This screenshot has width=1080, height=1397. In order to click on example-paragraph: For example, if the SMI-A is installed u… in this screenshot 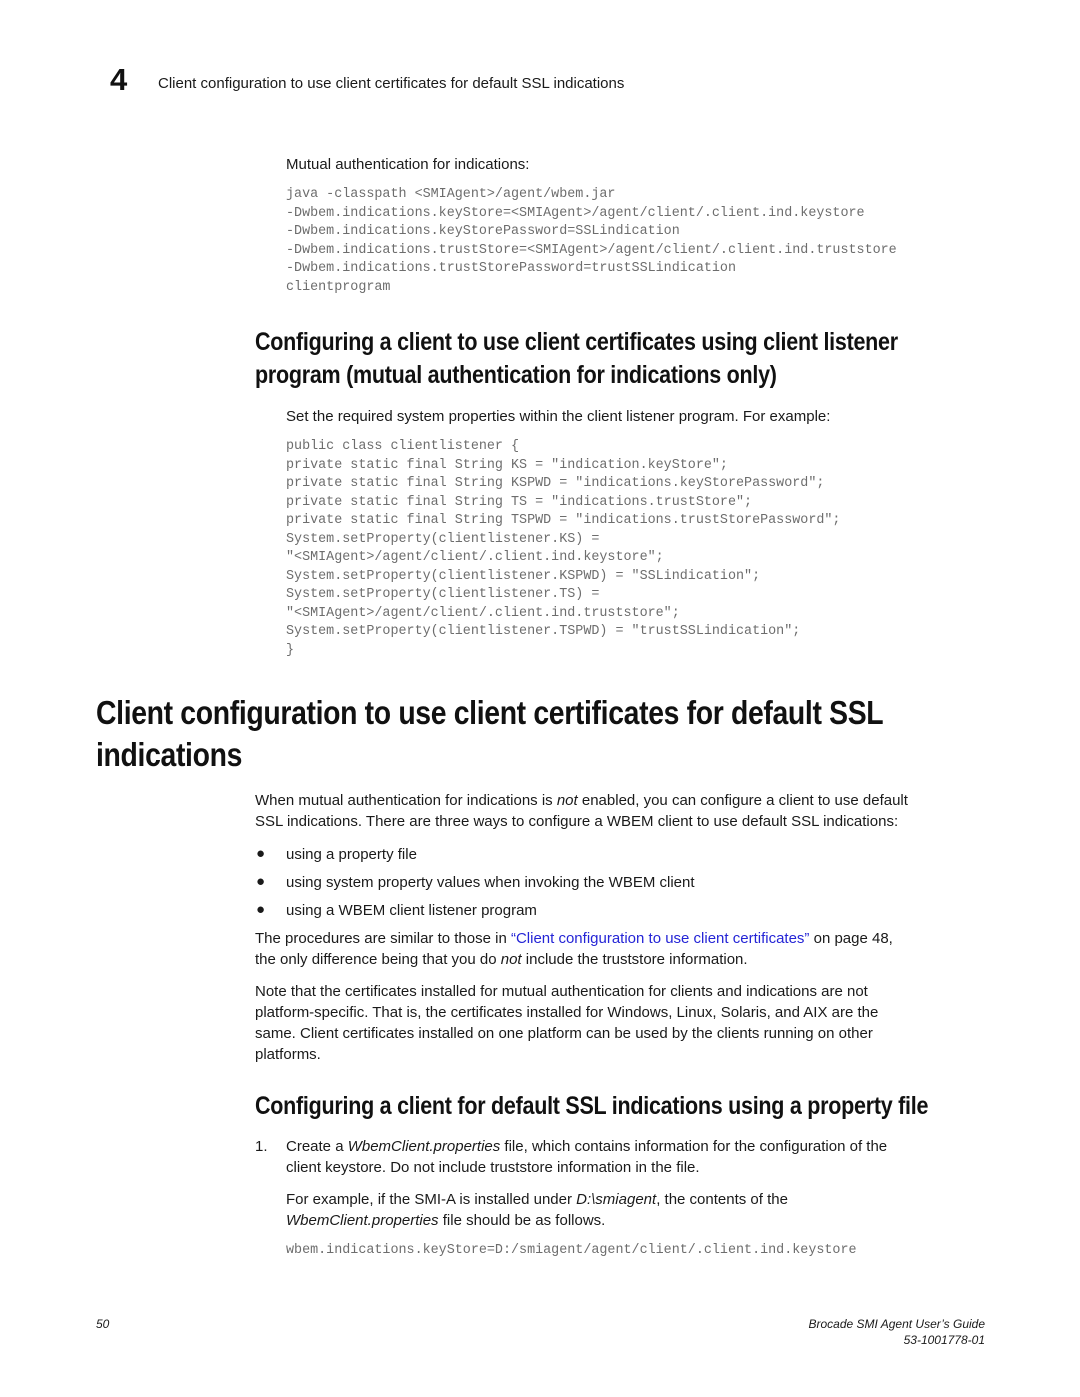, I will do `click(646, 1210)`.